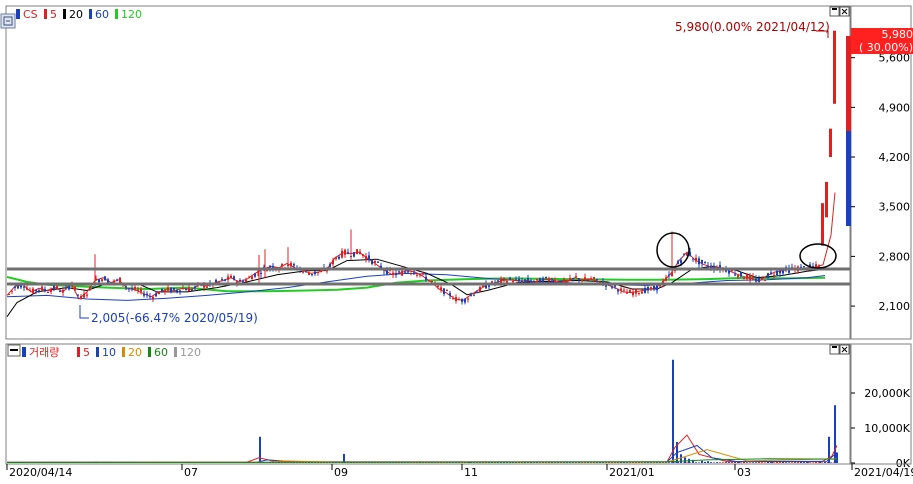 The height and width of the screenshot is (484, 913). What do you see at coordinates (460, 471) in the screenshot?
I see `date-axis: 2020/04/140709112021/01032021/04/19` at bounding box center [460, 471].